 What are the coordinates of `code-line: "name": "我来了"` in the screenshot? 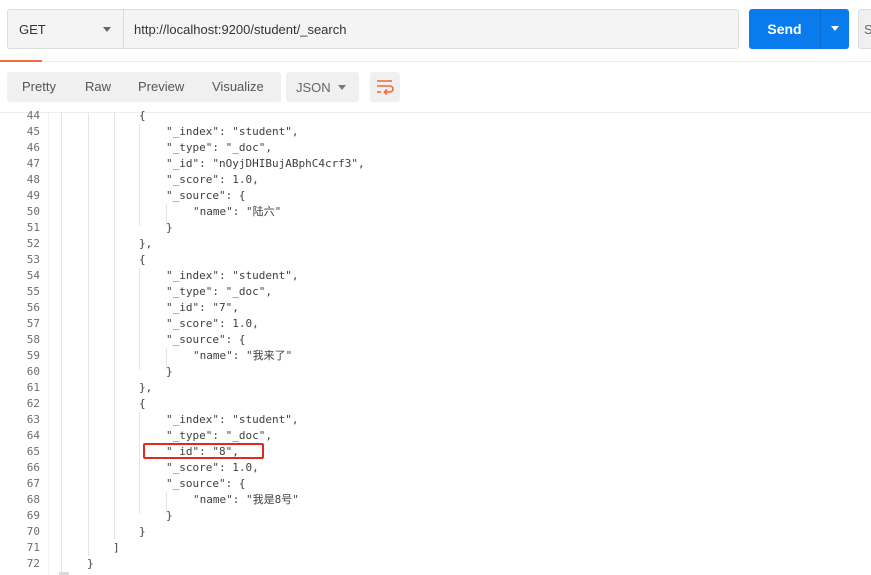 It's located at (243, 355).